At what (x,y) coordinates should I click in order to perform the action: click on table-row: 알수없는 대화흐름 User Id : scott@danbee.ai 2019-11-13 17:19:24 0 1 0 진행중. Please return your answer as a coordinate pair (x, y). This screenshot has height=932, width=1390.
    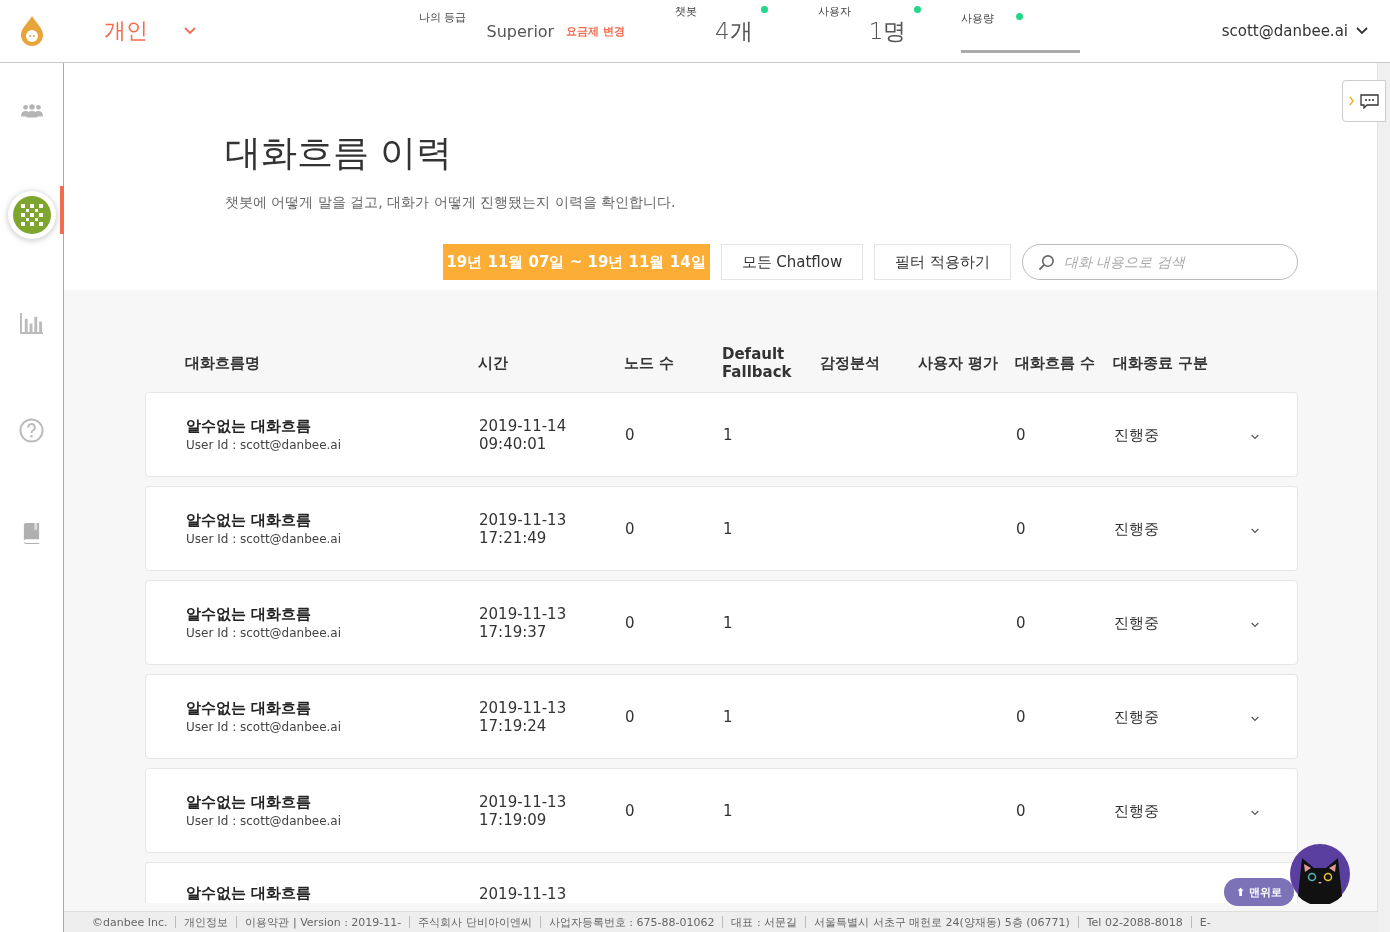
    Looking at the image, I should click on (721, 716).